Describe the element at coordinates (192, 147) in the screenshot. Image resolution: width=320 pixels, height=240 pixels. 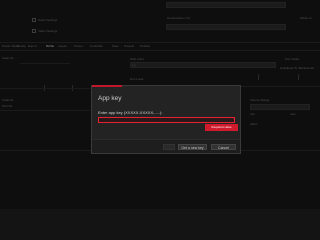
I see `get-new-key-button: Get a new key` at that location.